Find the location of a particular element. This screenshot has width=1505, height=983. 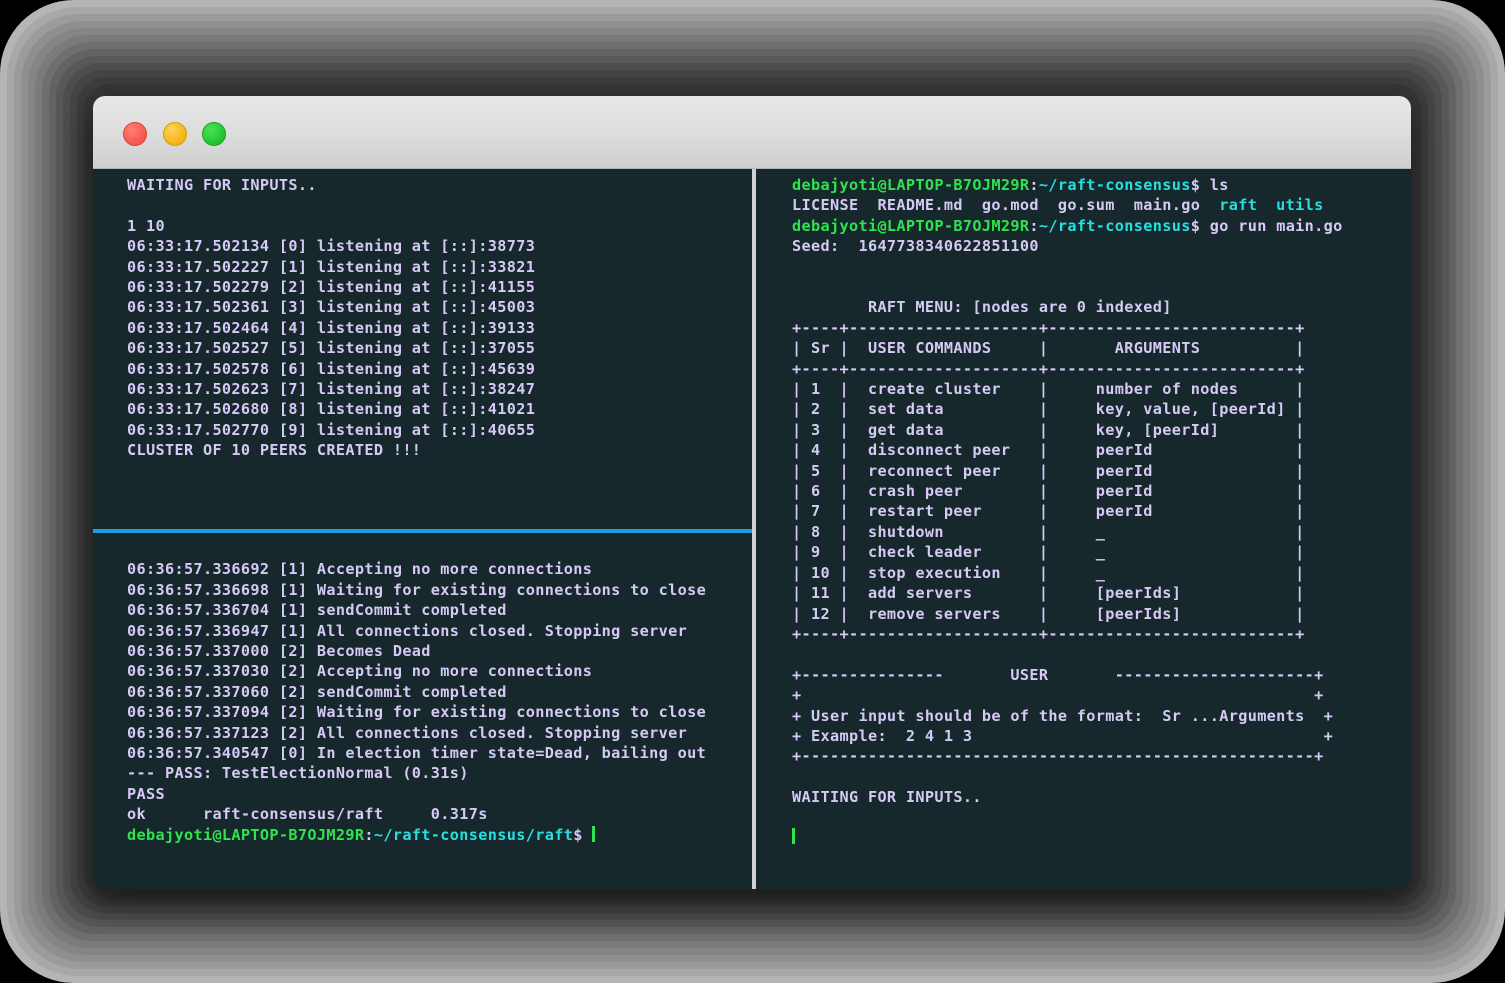

window-titlebar is located at coordinates (752, 132).